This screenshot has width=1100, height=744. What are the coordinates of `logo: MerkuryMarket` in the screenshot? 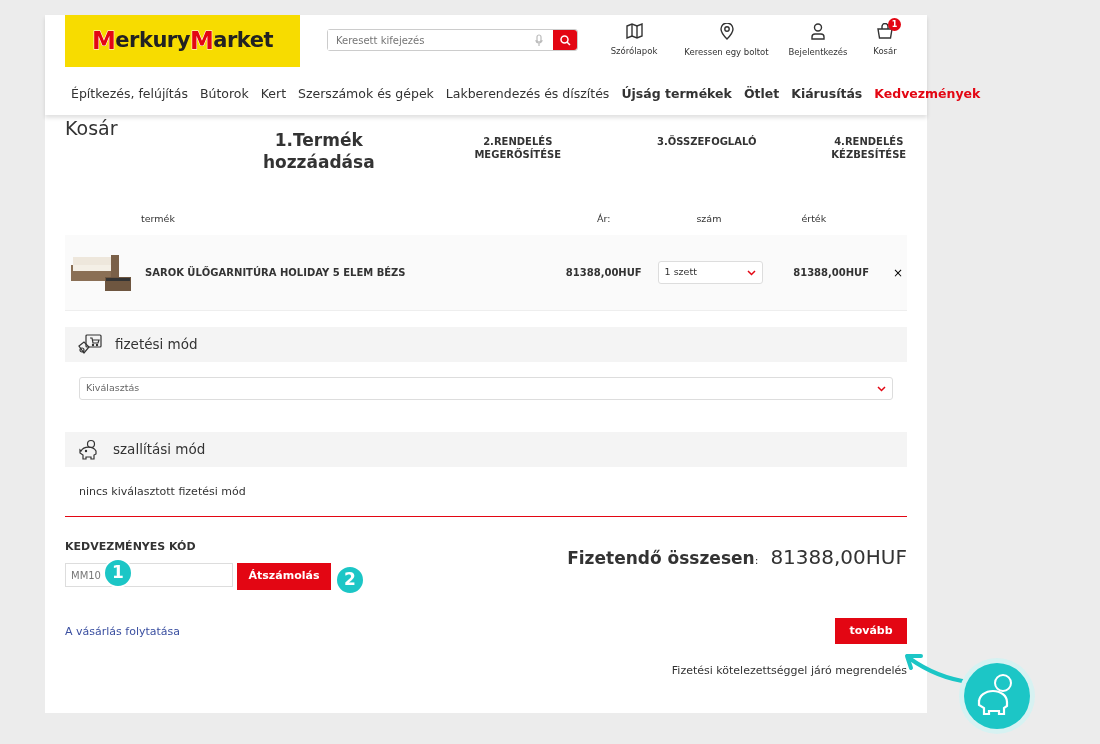 It's located at (182, 41).